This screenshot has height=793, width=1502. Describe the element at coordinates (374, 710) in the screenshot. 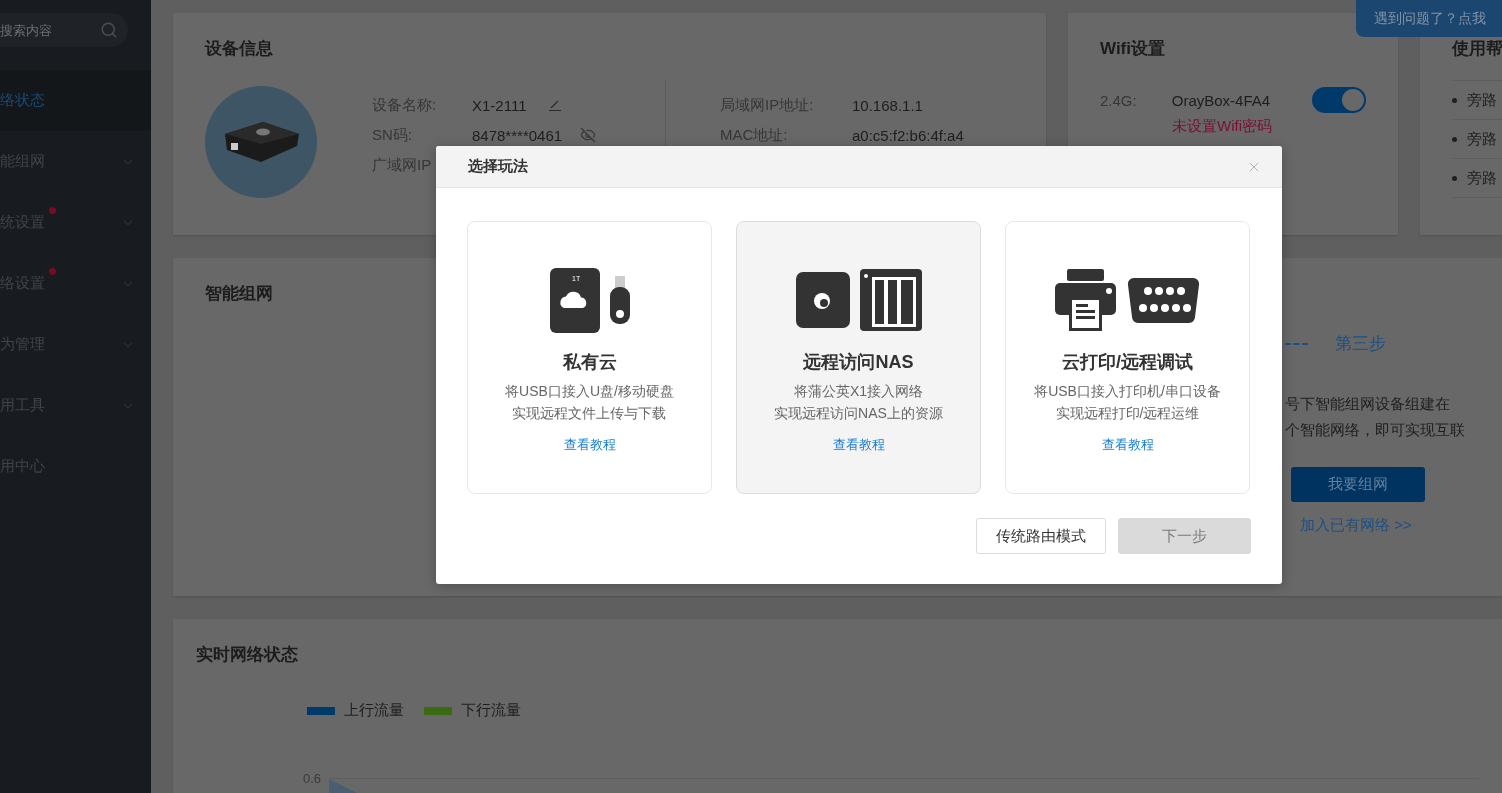

I see `legend-label: 上行流量` at that location.